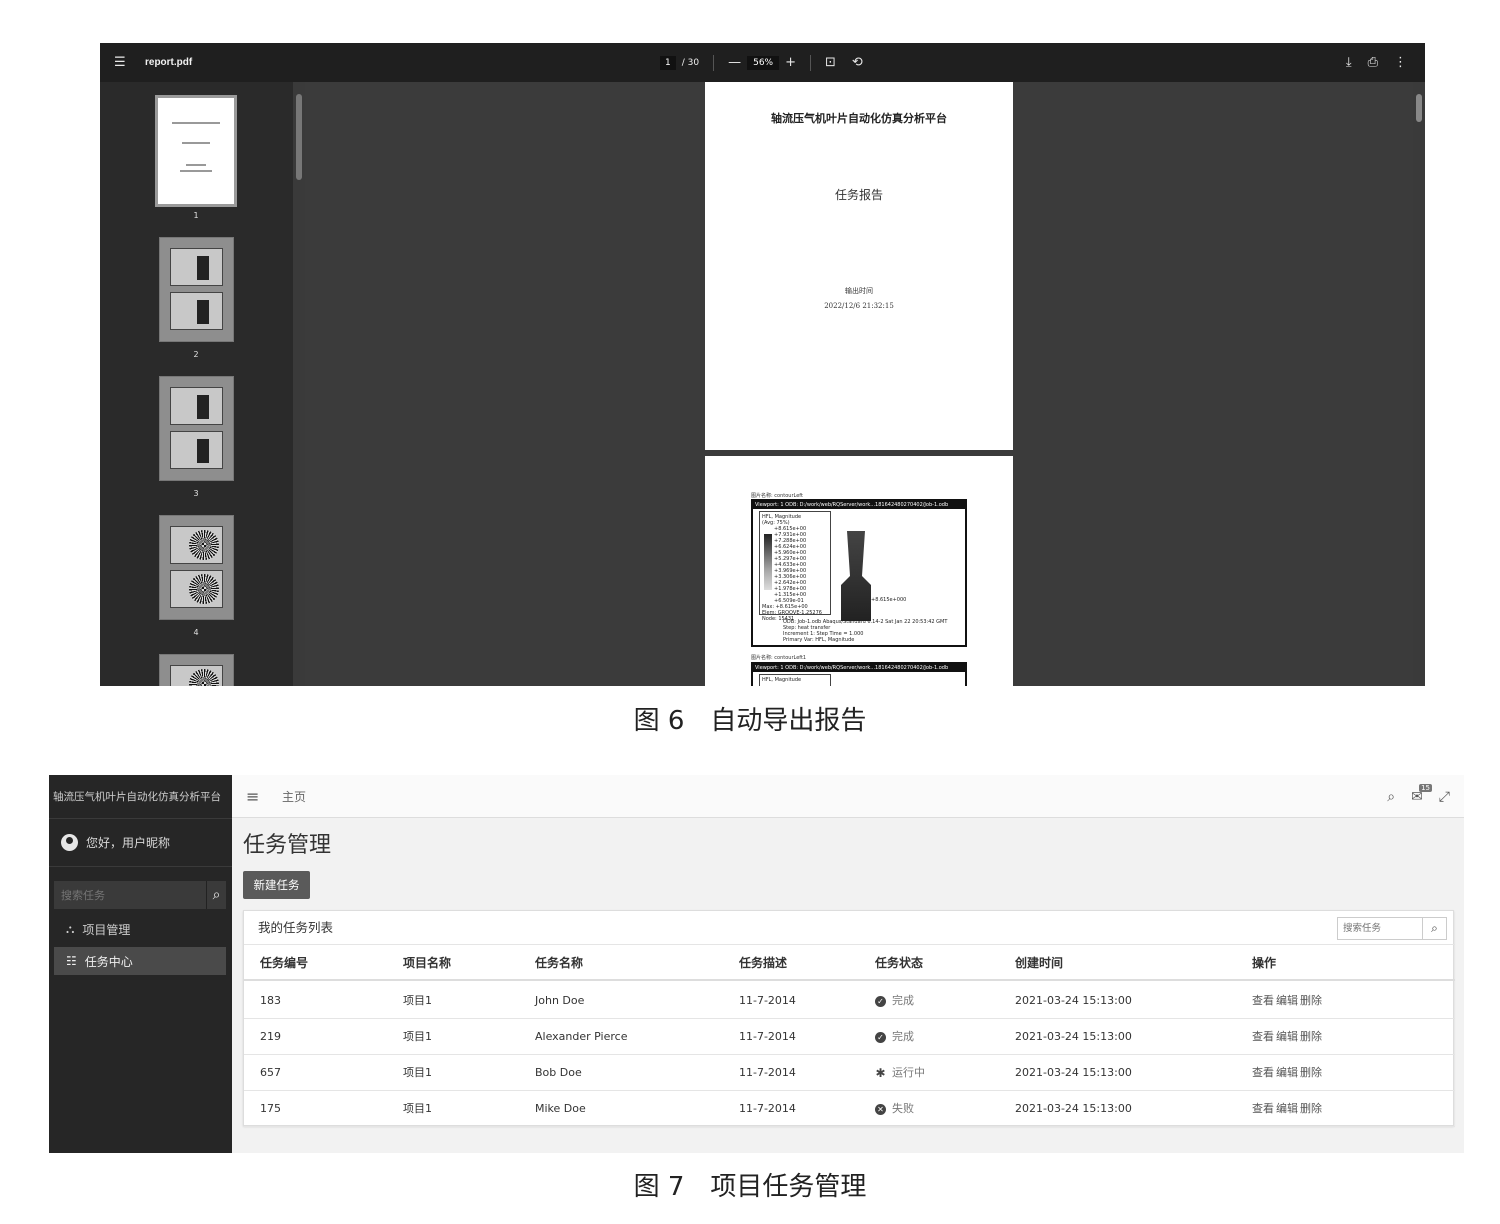 The height and width of the screenshot is (1224, 1500). What do you see at coordinates (790, 62) in the screenshot?
I see `zoom-in-button: +` at bounding box center [790, 62].